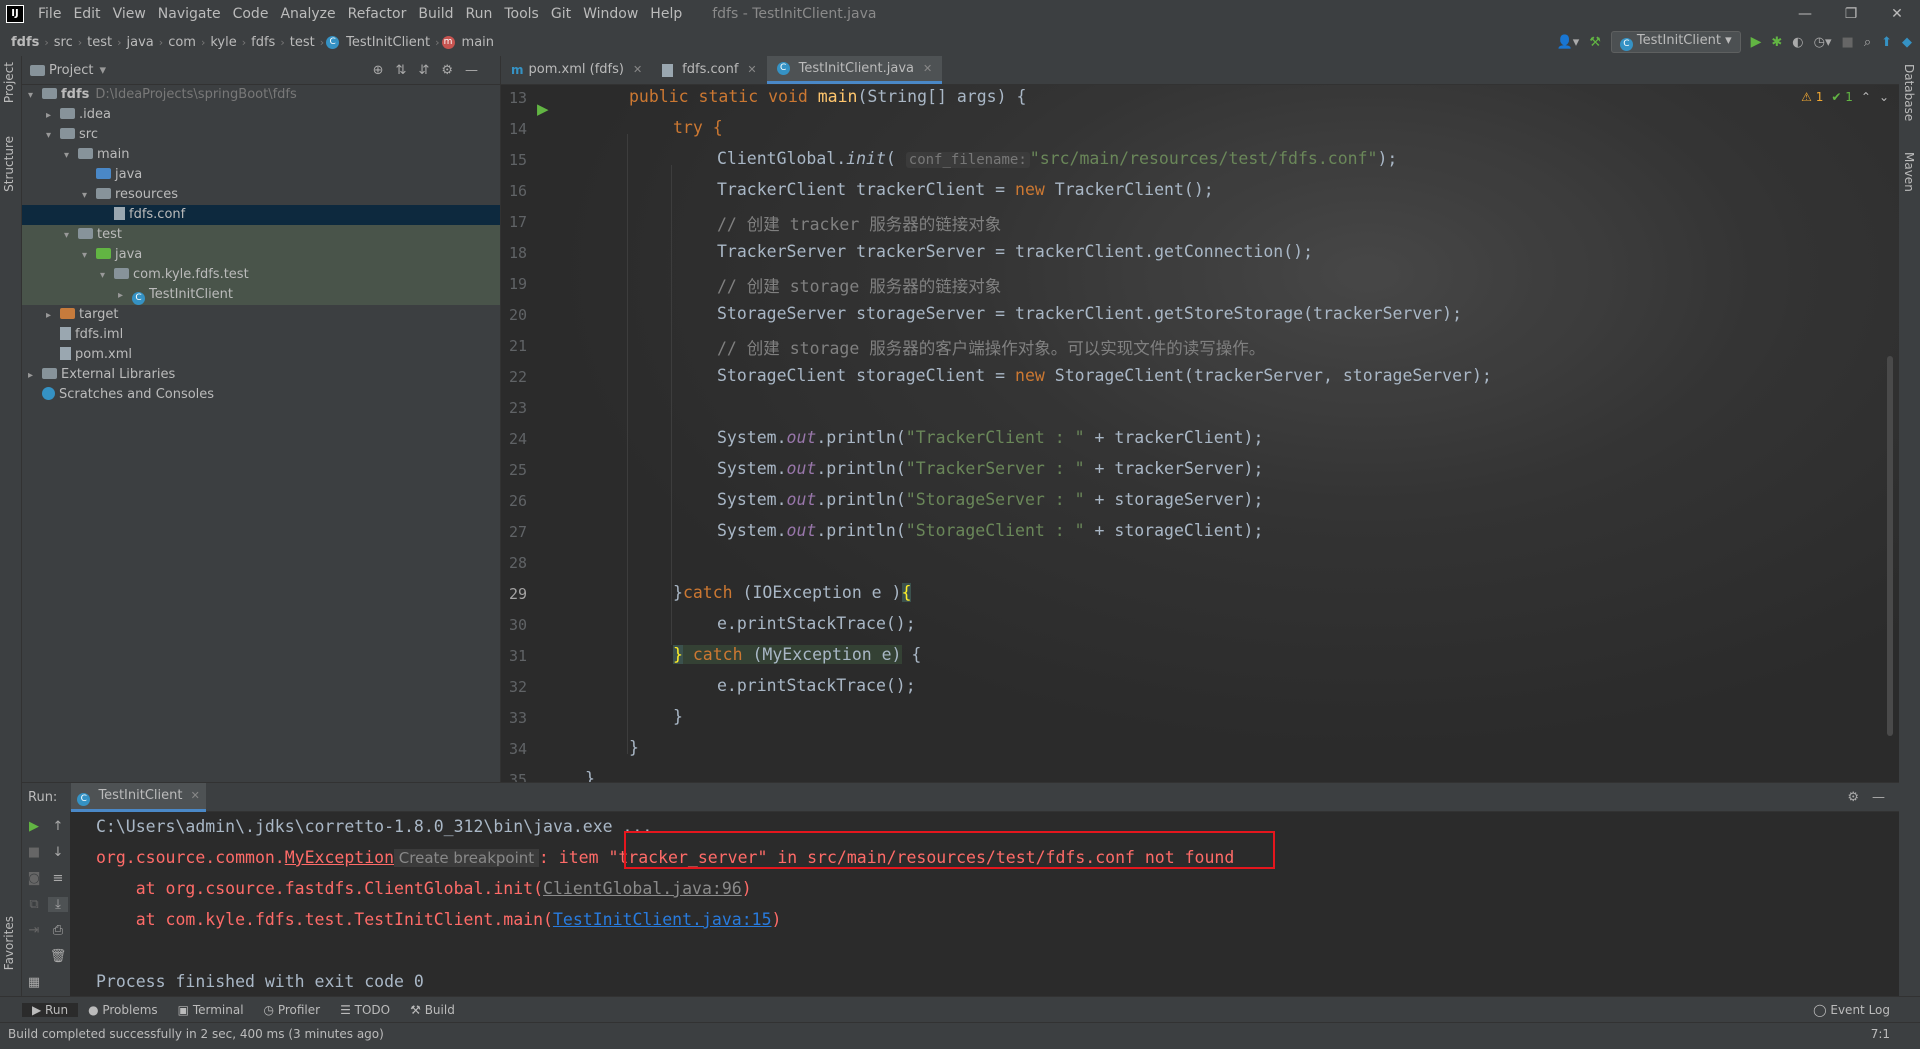 This screenshot has width=1920, height=1049. What do you see at coordinates (561, 14) in the screenshot?
I see `menu-git: Git` at bounding box center [561, 14].